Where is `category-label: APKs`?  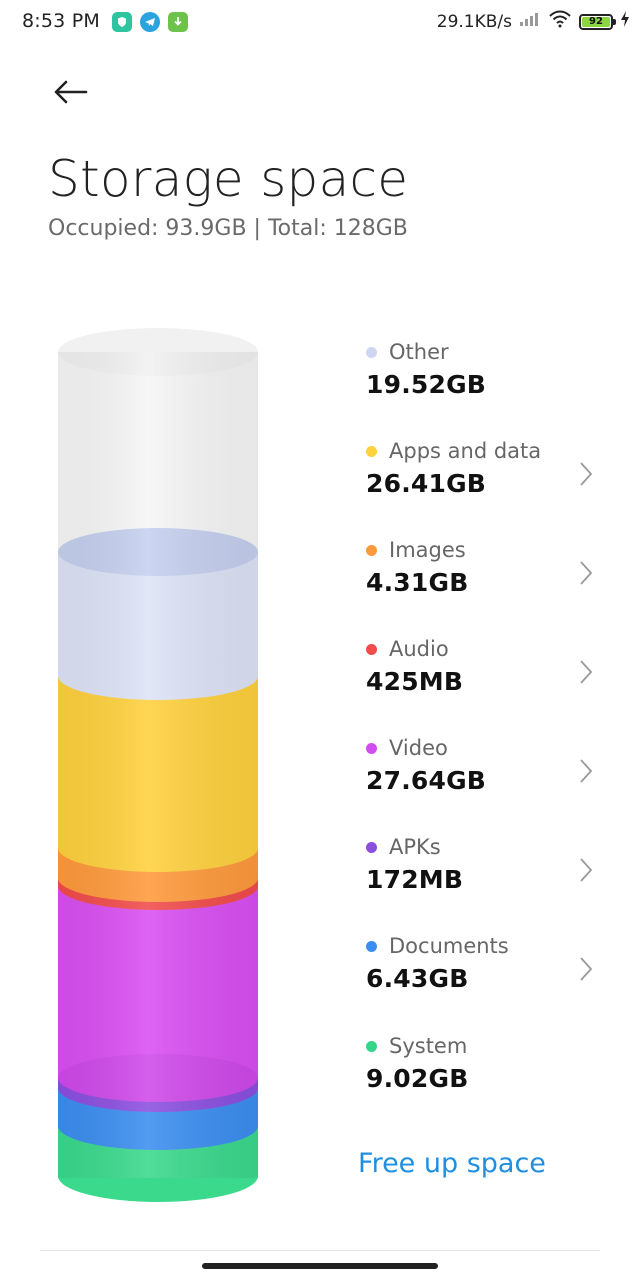 category-label: APKs is located at coordinates (415, 847).